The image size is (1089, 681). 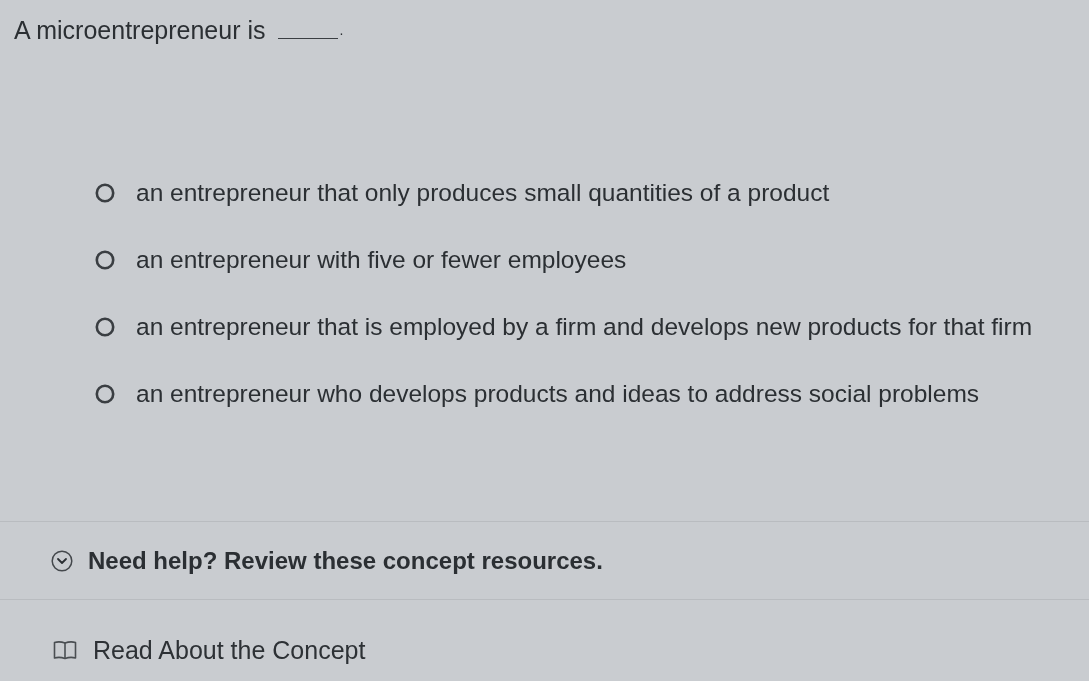 I want to click on answer-option: an entrepreneur that only produces small quantities of a product, so click(x=483, y=192).